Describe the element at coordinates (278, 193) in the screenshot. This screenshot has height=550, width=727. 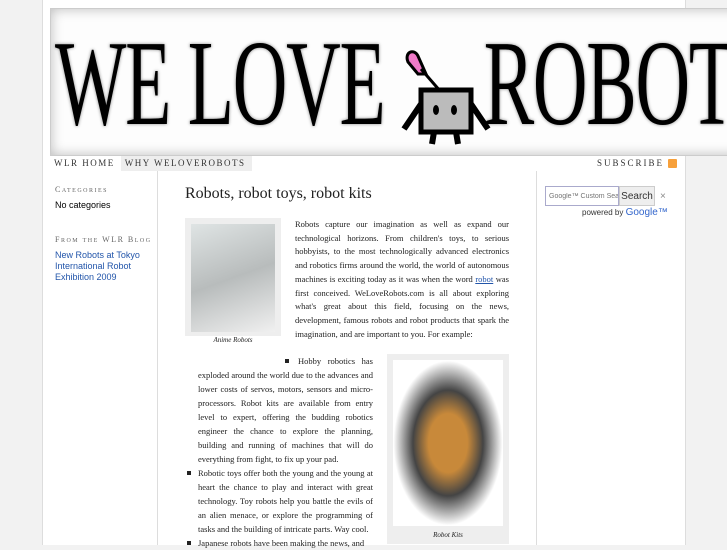
I see `post-title: Robots, robot toys, robot kits` at that location.